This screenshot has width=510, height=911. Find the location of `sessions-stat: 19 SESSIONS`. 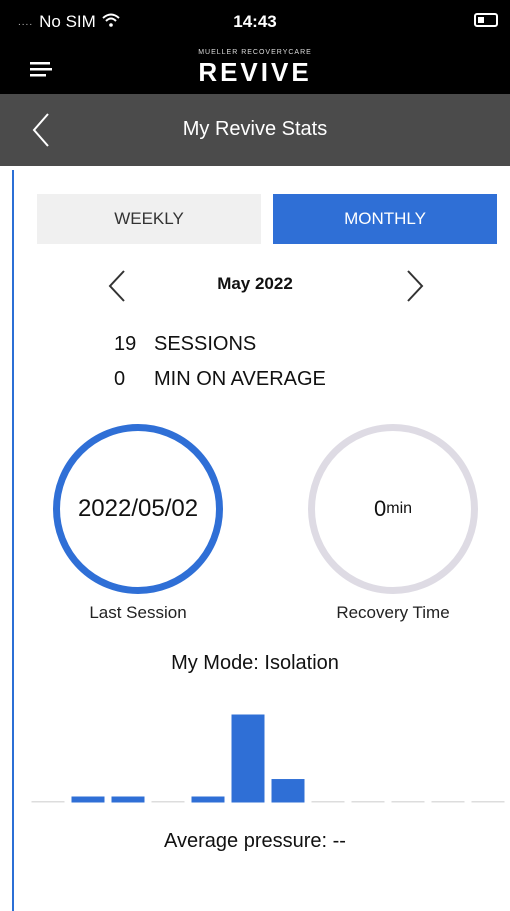

sessions-stat: 19 SESSIONS is located at coordinates (185, 344).